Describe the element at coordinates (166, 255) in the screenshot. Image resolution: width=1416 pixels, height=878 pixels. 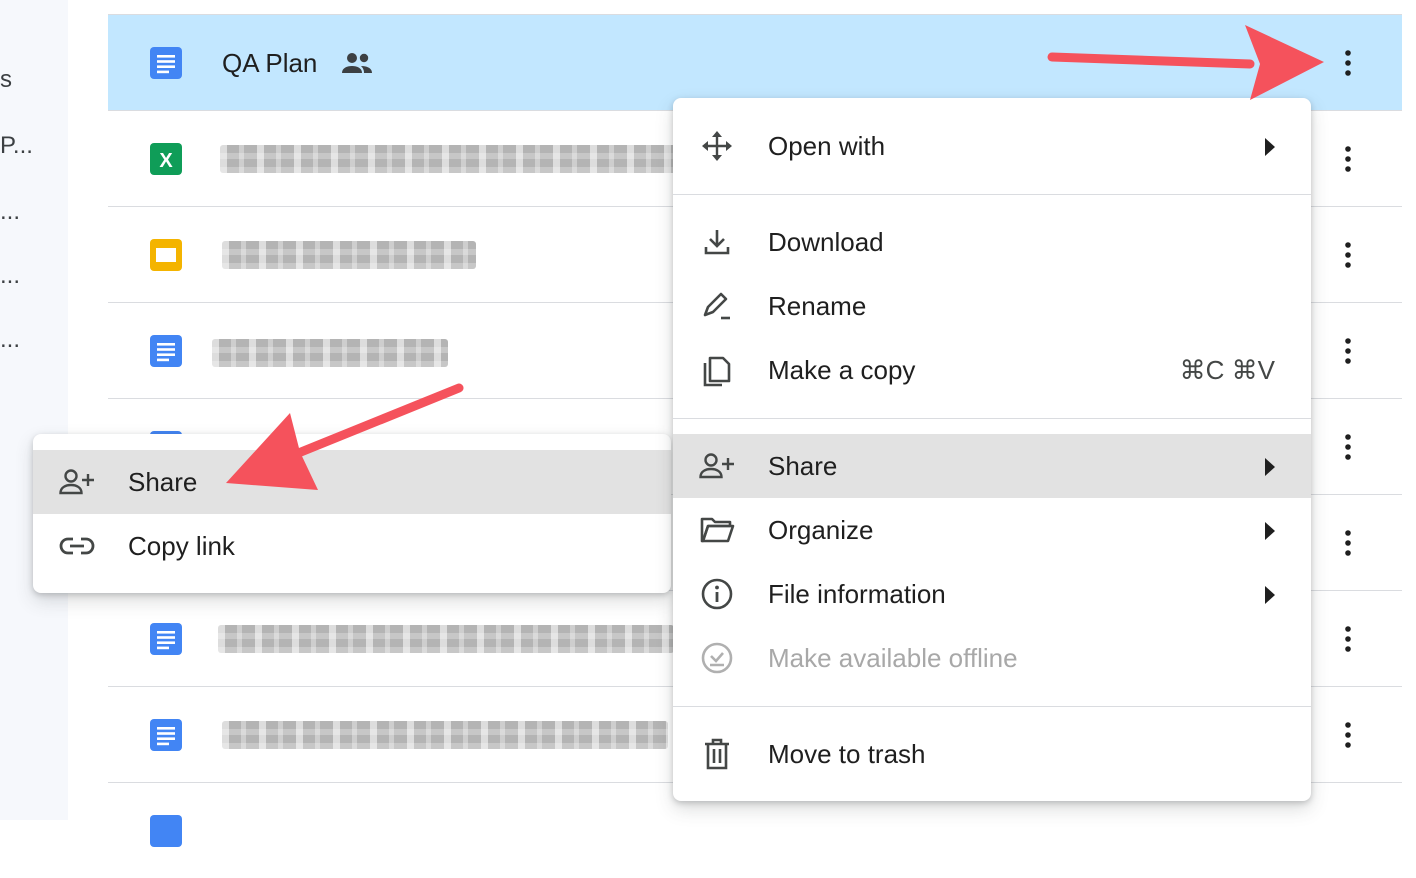
I see `google-slides-icon` at that location.